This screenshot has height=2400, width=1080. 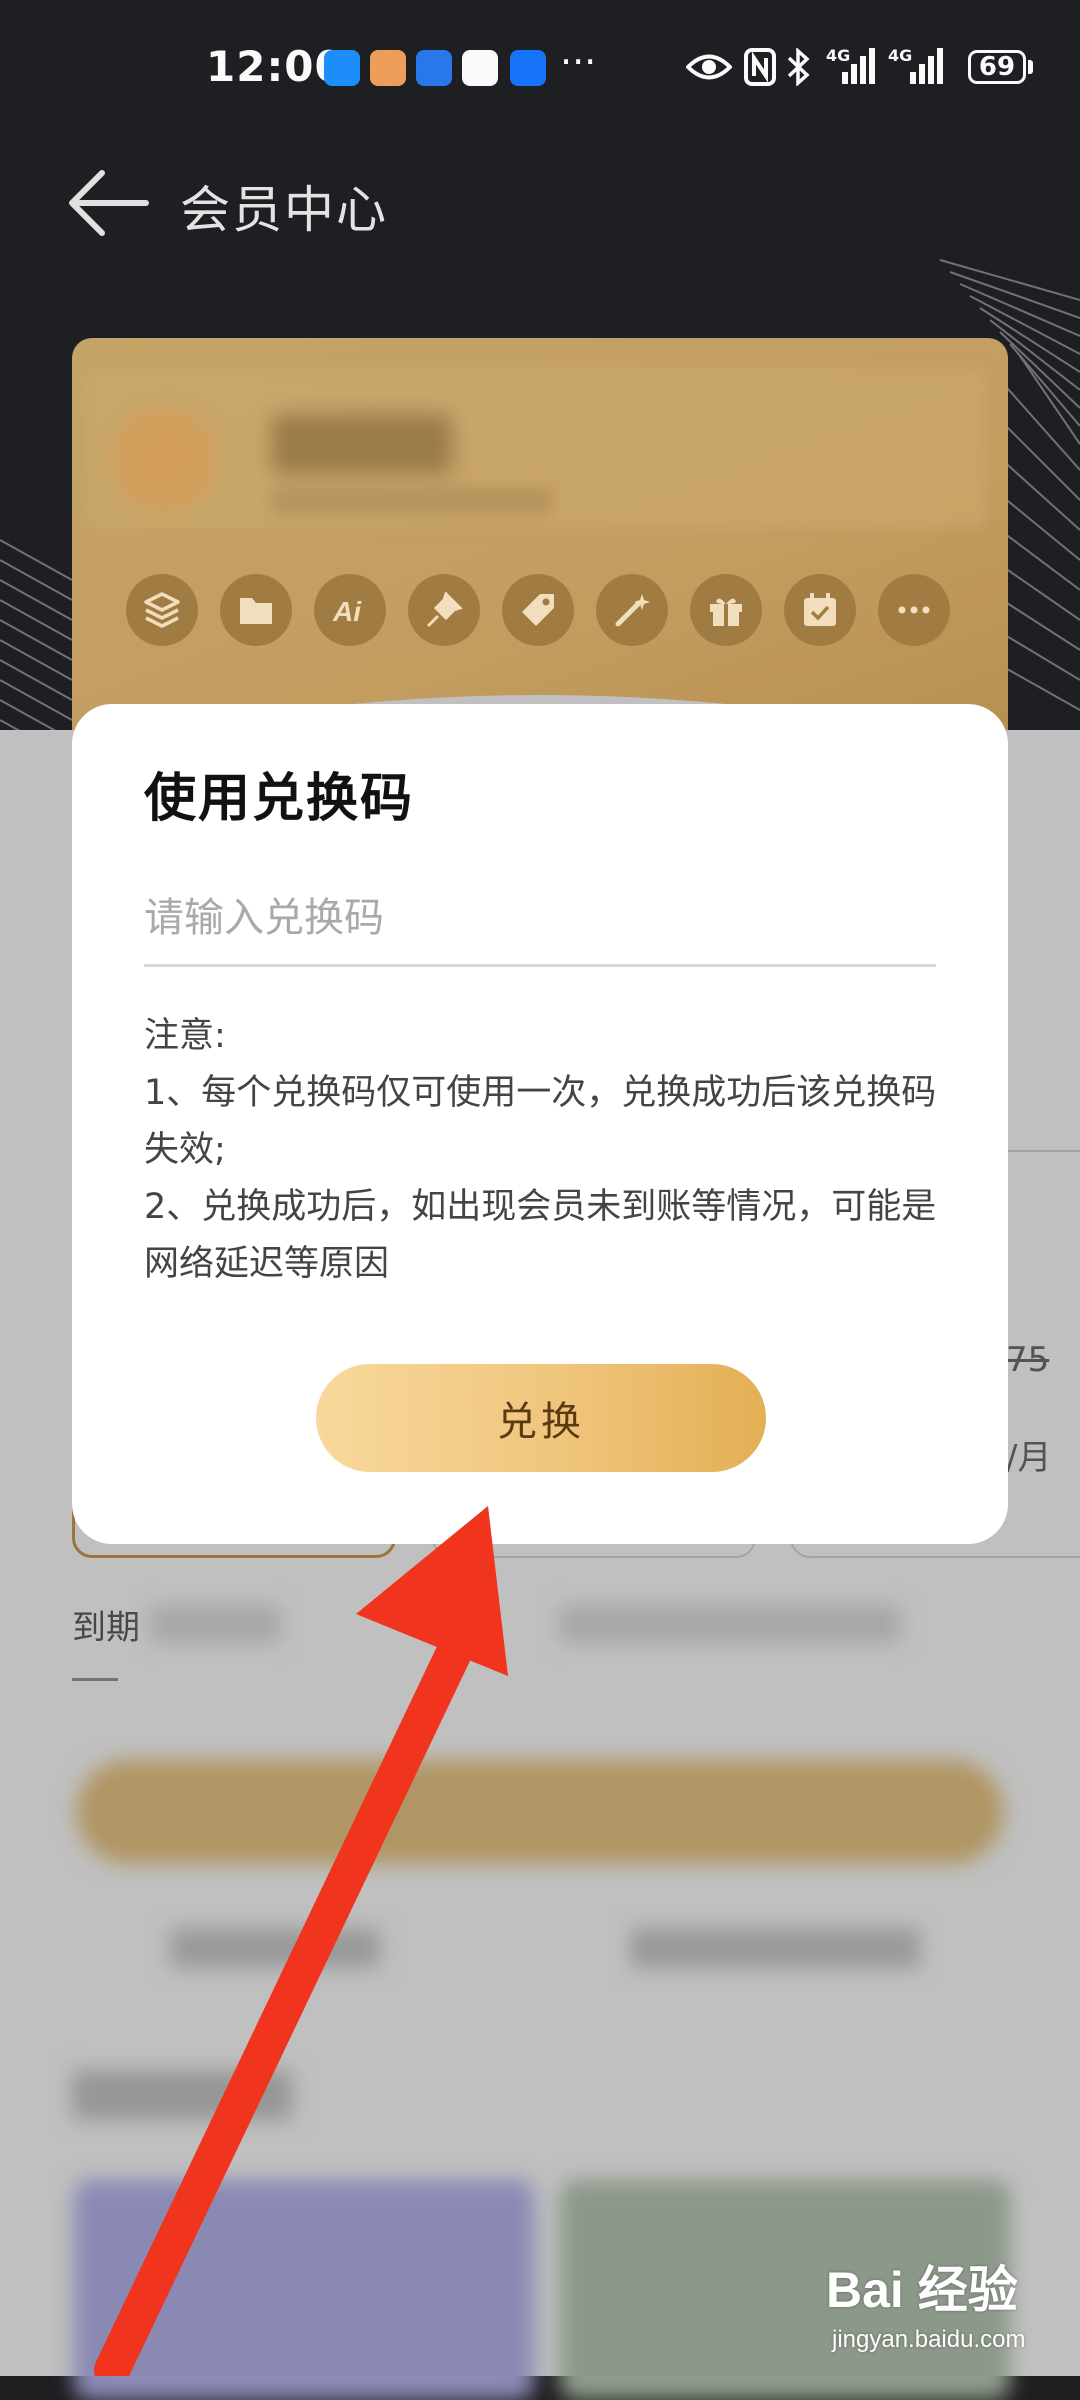 I want to click on back-arrow-icon, so click(x=108, y=203).